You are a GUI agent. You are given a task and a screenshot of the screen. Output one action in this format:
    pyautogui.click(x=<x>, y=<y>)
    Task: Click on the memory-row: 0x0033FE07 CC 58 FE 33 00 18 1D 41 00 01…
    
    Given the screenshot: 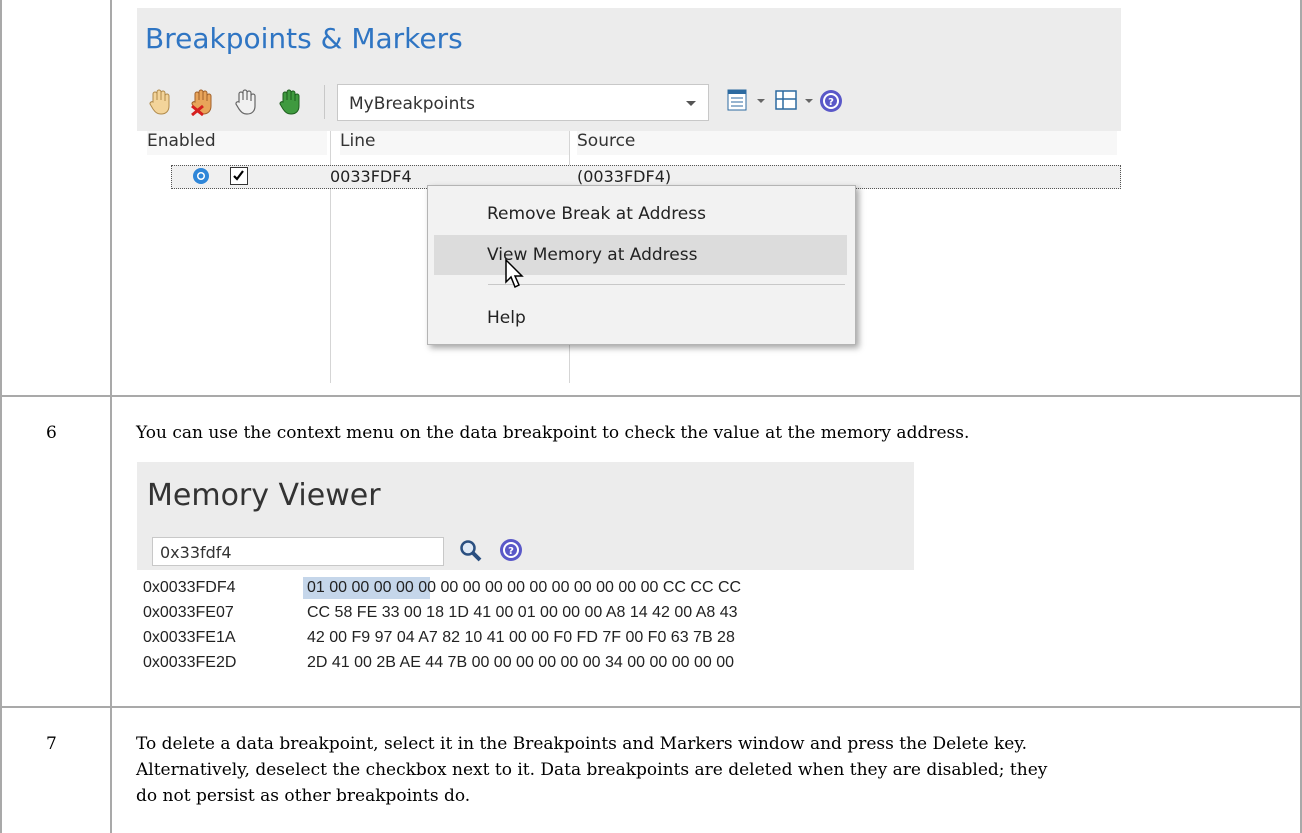 What is the action you would take?
    pyautogui.click(x=525, y=613)
    